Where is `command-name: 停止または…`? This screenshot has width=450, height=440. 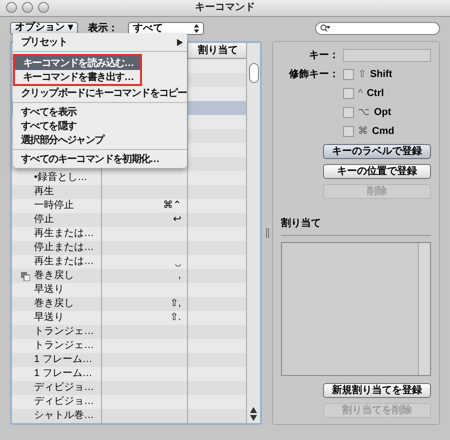
command-name: 停止または… is located at coordinates (64, 248).